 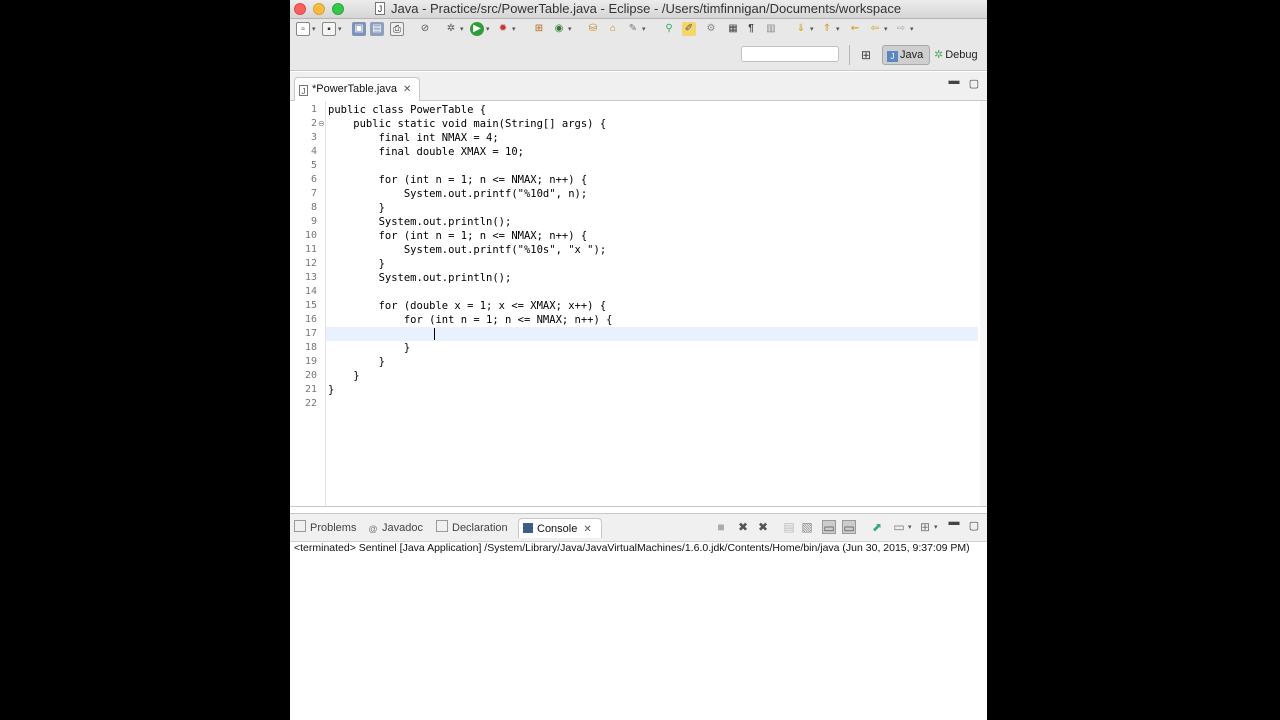 What do you see at coordinates (539, 29) in the screenshot?
I see `new-java-package-icon: ⊞` at bounding box center [539, 29].